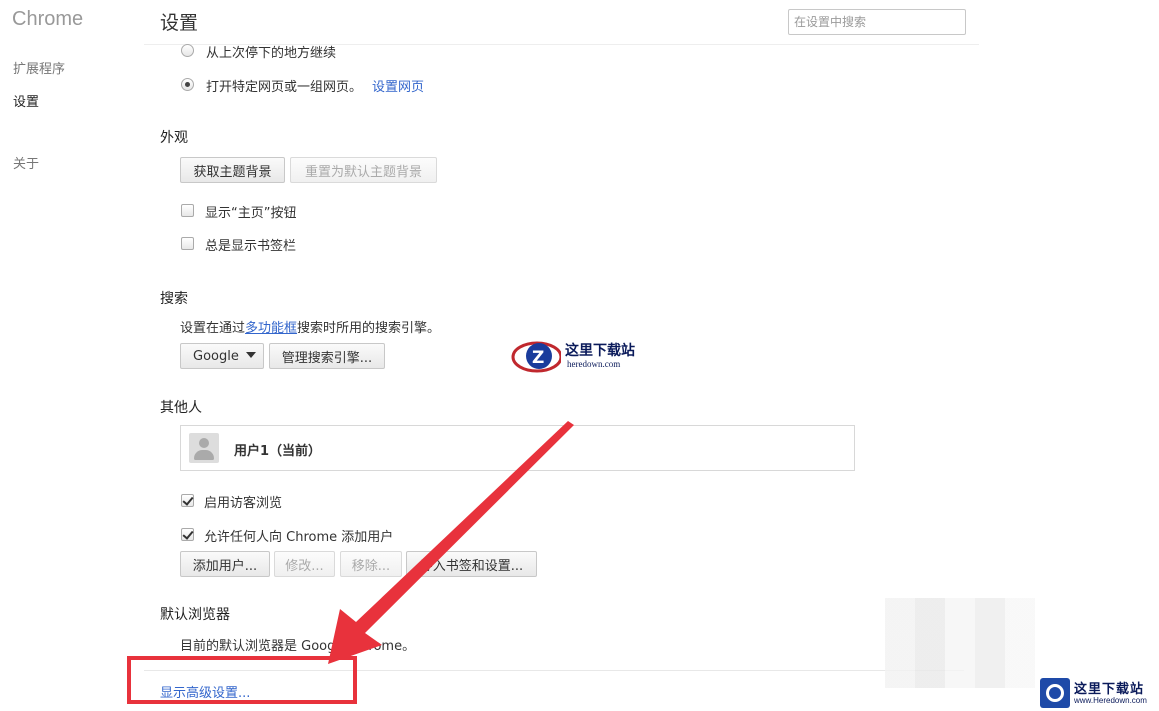  I want to click on watermark-corner-en: www.Heredown.com, so click(1110, 700).